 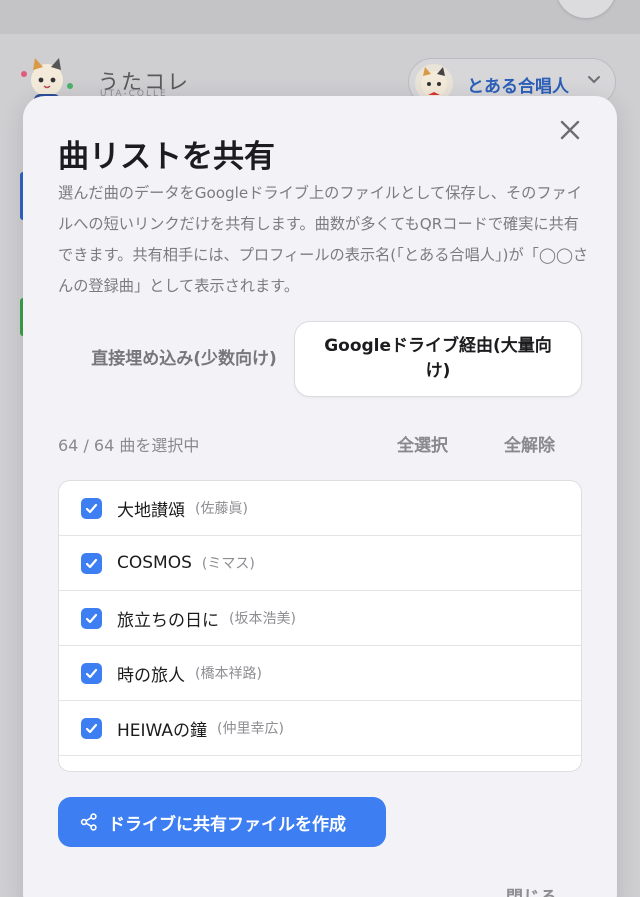 I want to click on song-artist: (坂本浩美), so click(x=262, y=619).